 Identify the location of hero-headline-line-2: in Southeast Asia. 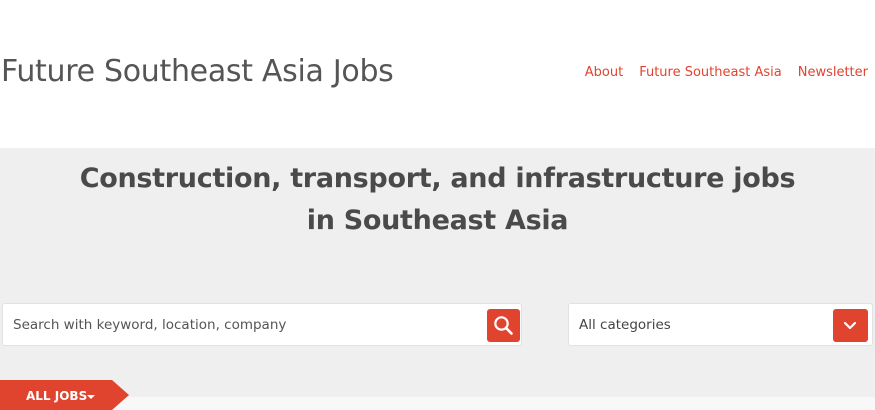
(437, 220).